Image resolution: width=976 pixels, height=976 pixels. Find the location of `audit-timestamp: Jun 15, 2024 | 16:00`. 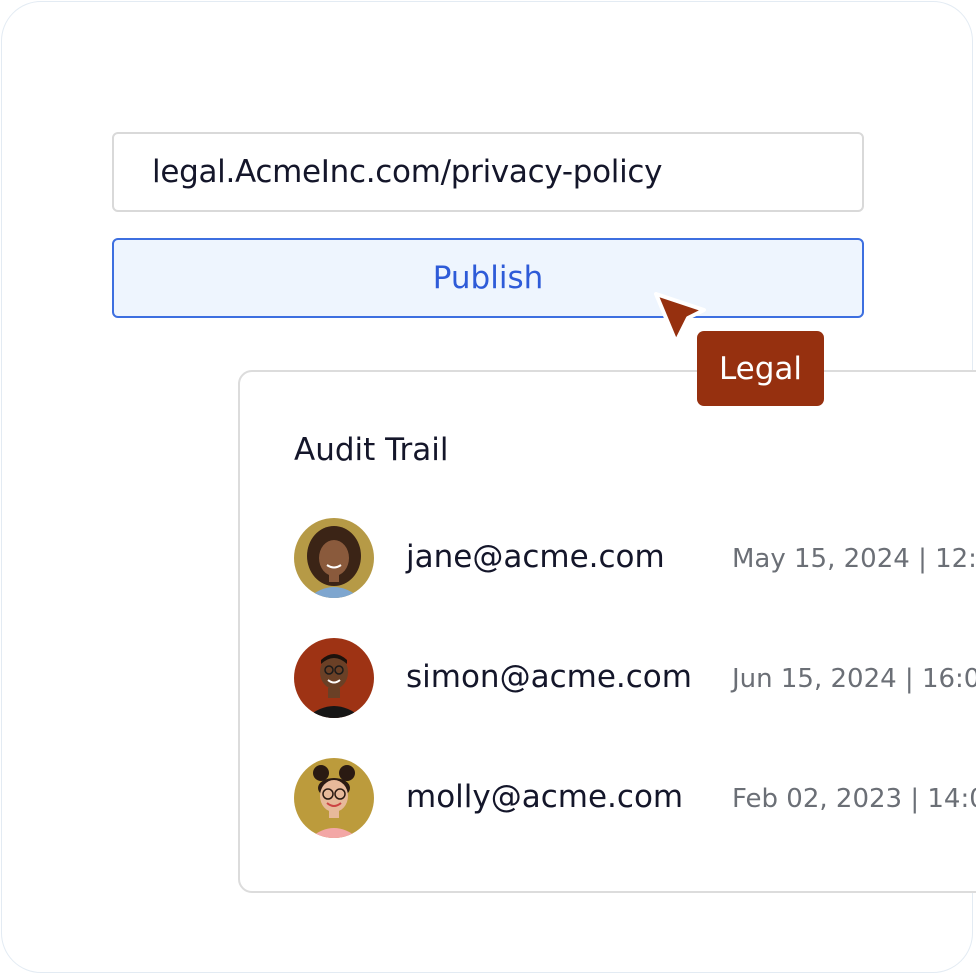

audit-timestamp: Jun 15, 2024 | 16:00 is located at coordinates (854, 679).